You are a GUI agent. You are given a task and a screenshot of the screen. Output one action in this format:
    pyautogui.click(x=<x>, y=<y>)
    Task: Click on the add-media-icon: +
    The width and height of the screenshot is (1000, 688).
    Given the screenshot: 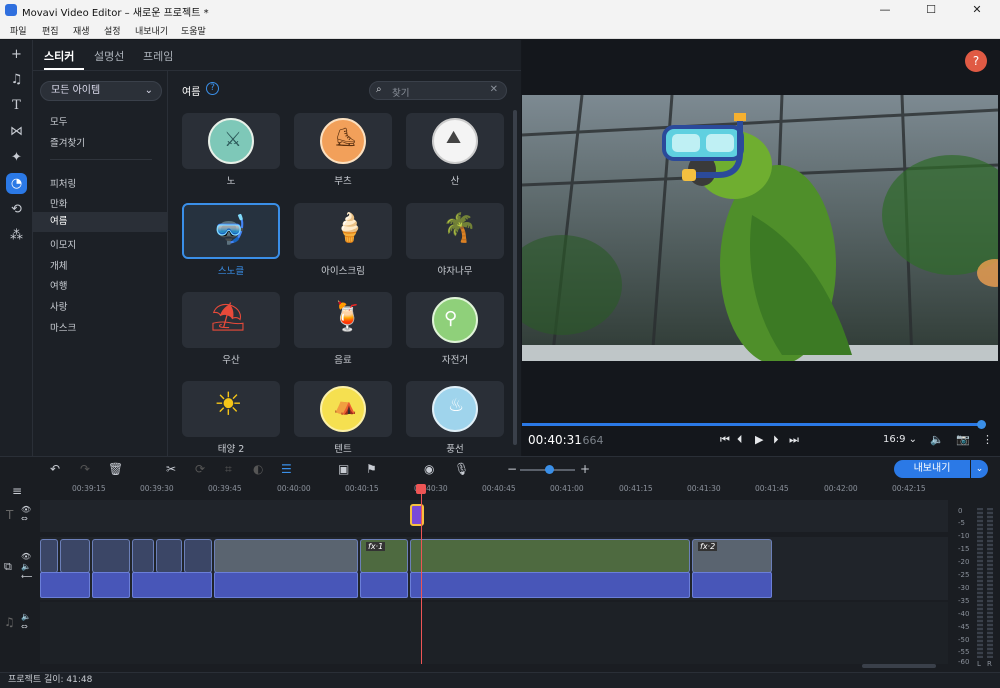 What is the action you would take?
    pyautogui.click(x=16, y=54)
    